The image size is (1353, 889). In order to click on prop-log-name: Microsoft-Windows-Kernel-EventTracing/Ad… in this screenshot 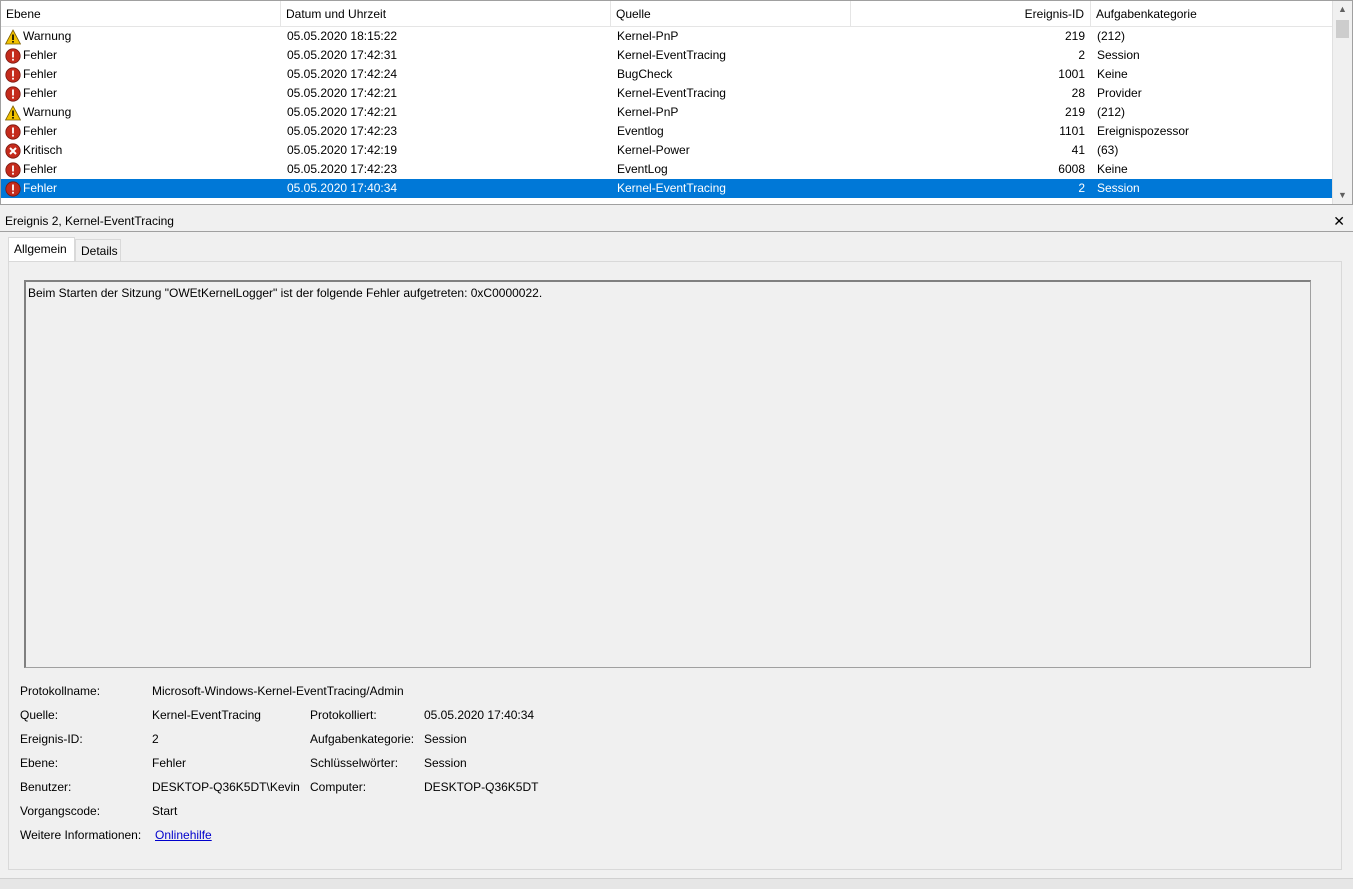, I will do `click(278, 691)`.